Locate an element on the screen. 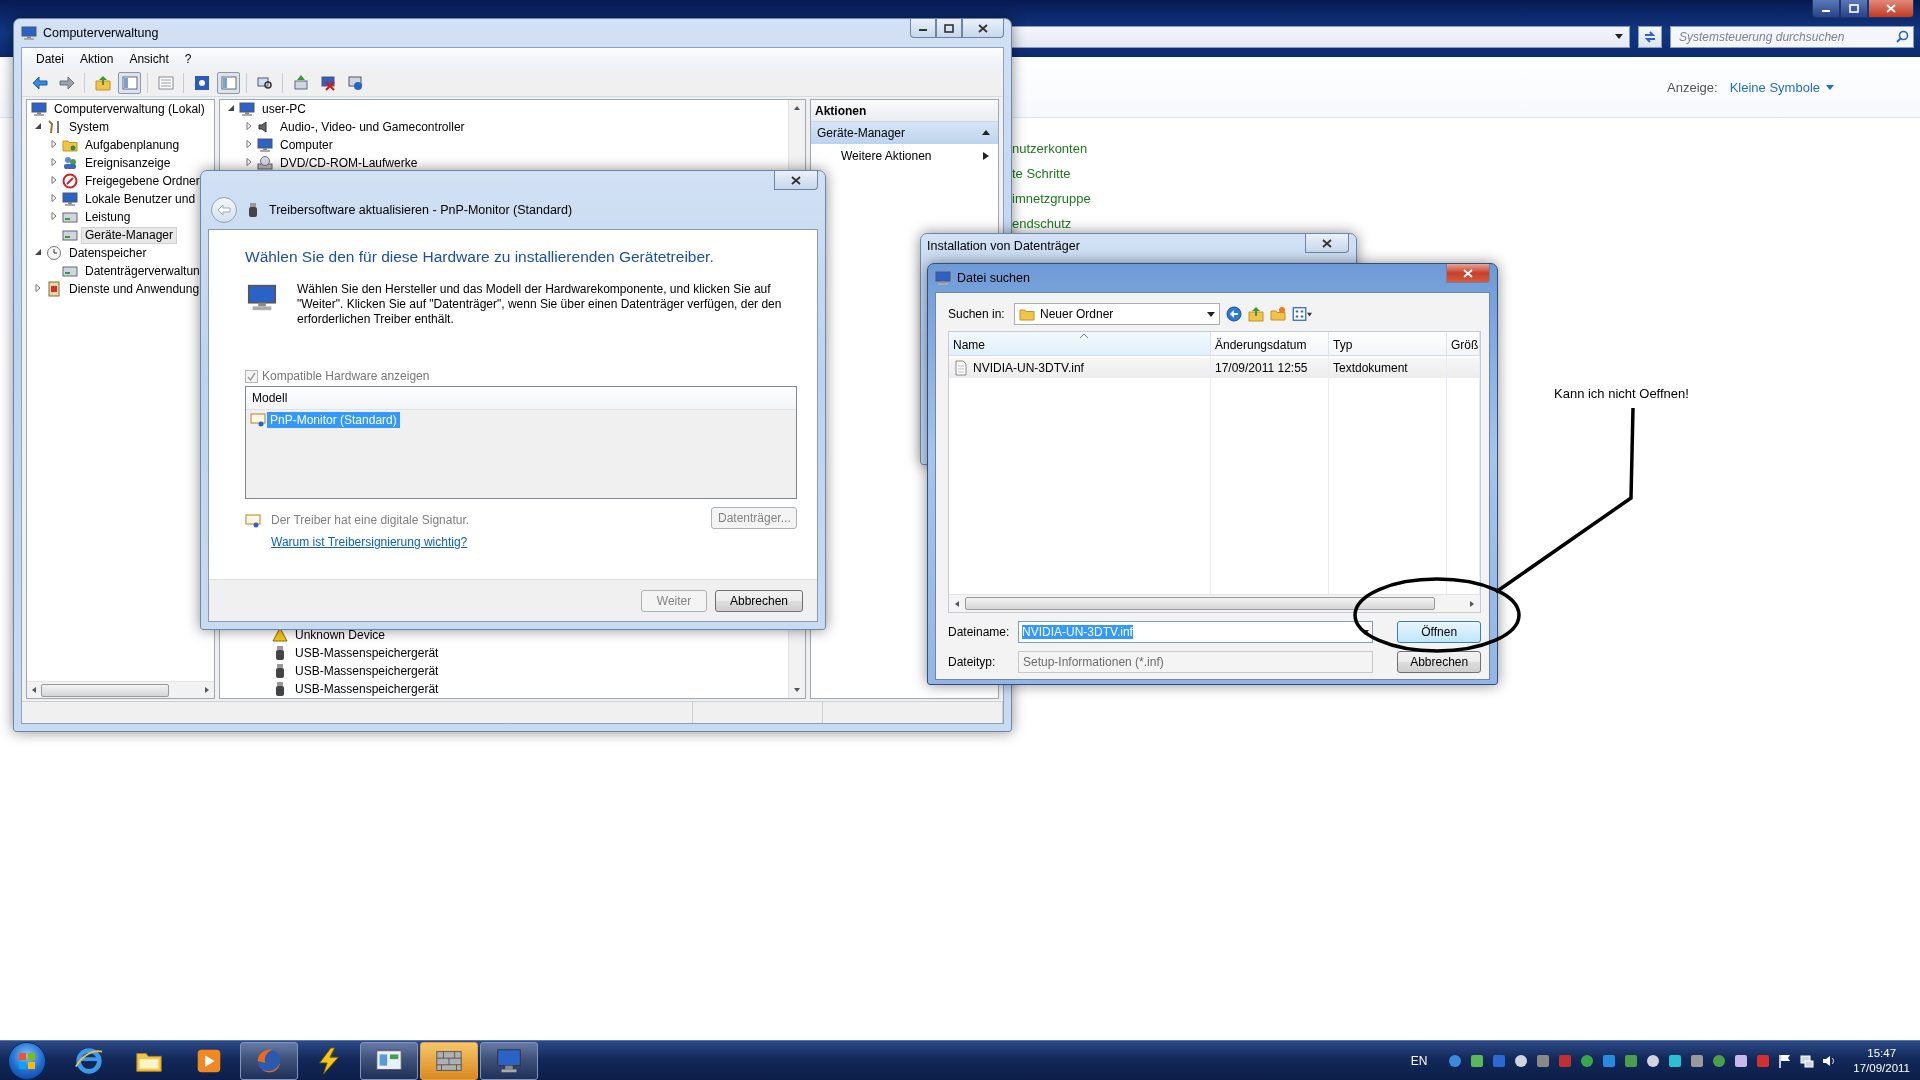  help-icon is located at coordinates (201, 82).